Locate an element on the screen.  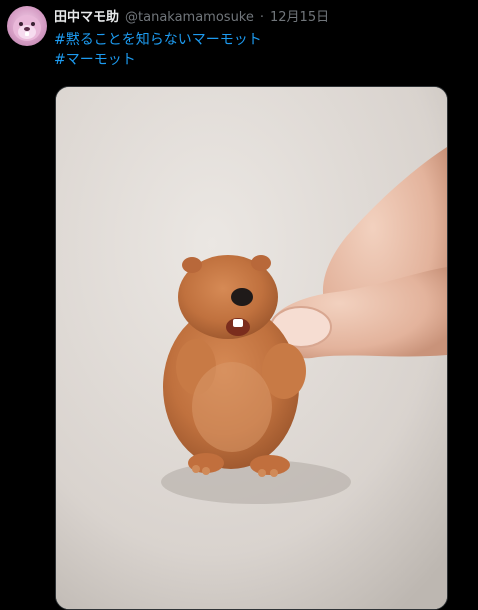
hashtag-link: #黙ることを知らないマーモット is located at coordinates (262, 40).